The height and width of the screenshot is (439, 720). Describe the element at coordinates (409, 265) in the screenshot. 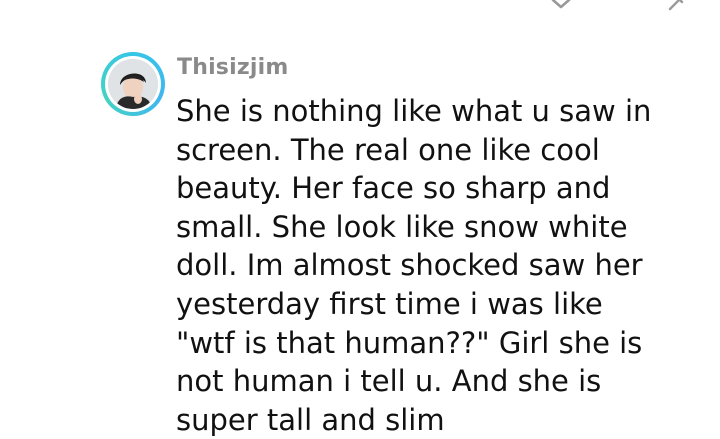

I see `comment-text-line: doll. Im almost shocked saw her` at that location.